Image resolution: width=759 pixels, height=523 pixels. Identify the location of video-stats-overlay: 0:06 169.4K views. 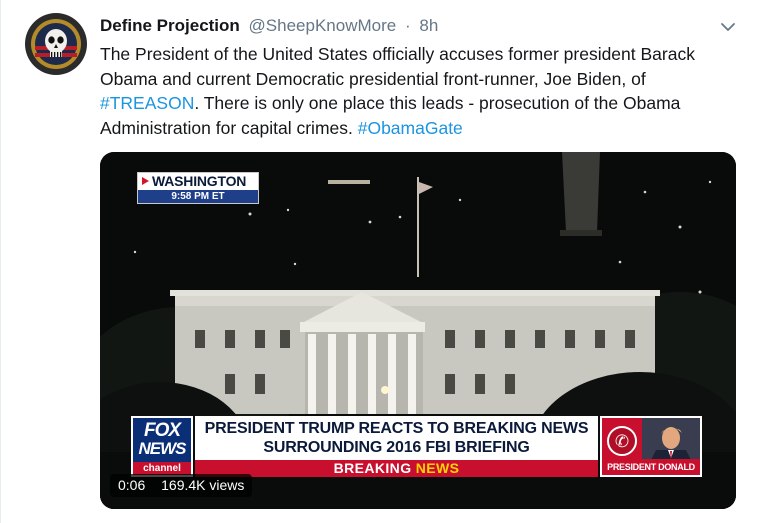
(181, 485).